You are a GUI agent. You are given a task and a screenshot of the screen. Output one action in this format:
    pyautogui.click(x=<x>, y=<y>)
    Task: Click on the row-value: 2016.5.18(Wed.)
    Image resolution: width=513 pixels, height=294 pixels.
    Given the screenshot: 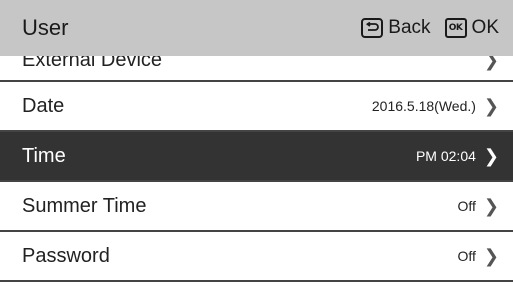 What is the action you would take?
    pyautogui.click(x=423, y=106)
    